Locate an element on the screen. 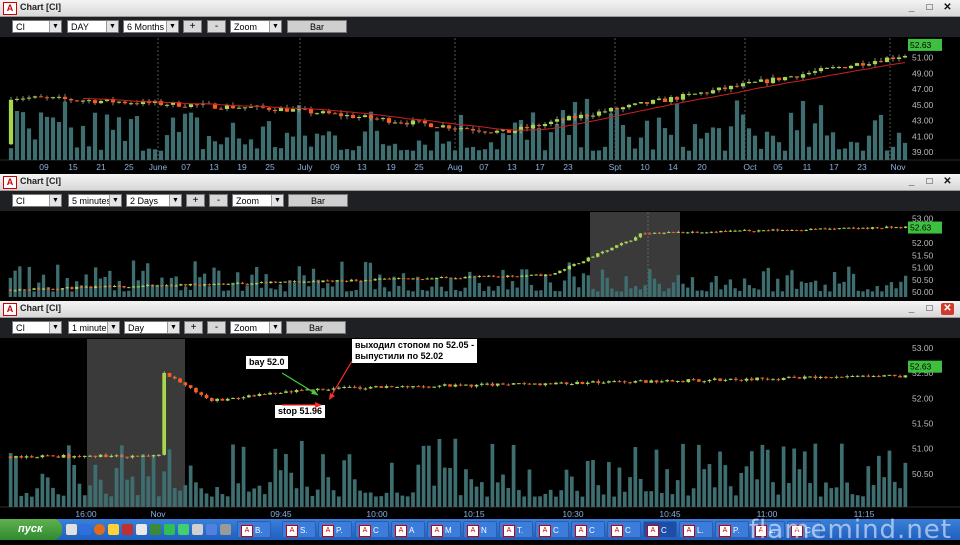 The width and height of the screenshot is (960, 545). taskbar-window-label: L. is located at coordinates (700, 530).